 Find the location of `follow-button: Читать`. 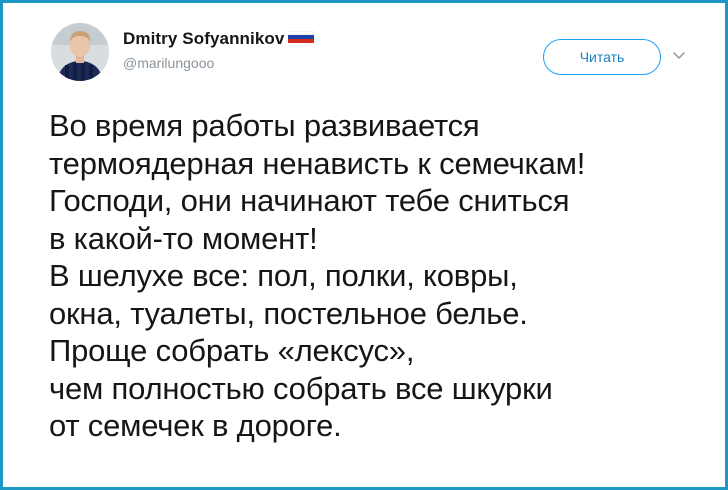

follow-button: Читать is located at coordinates (602, 57).